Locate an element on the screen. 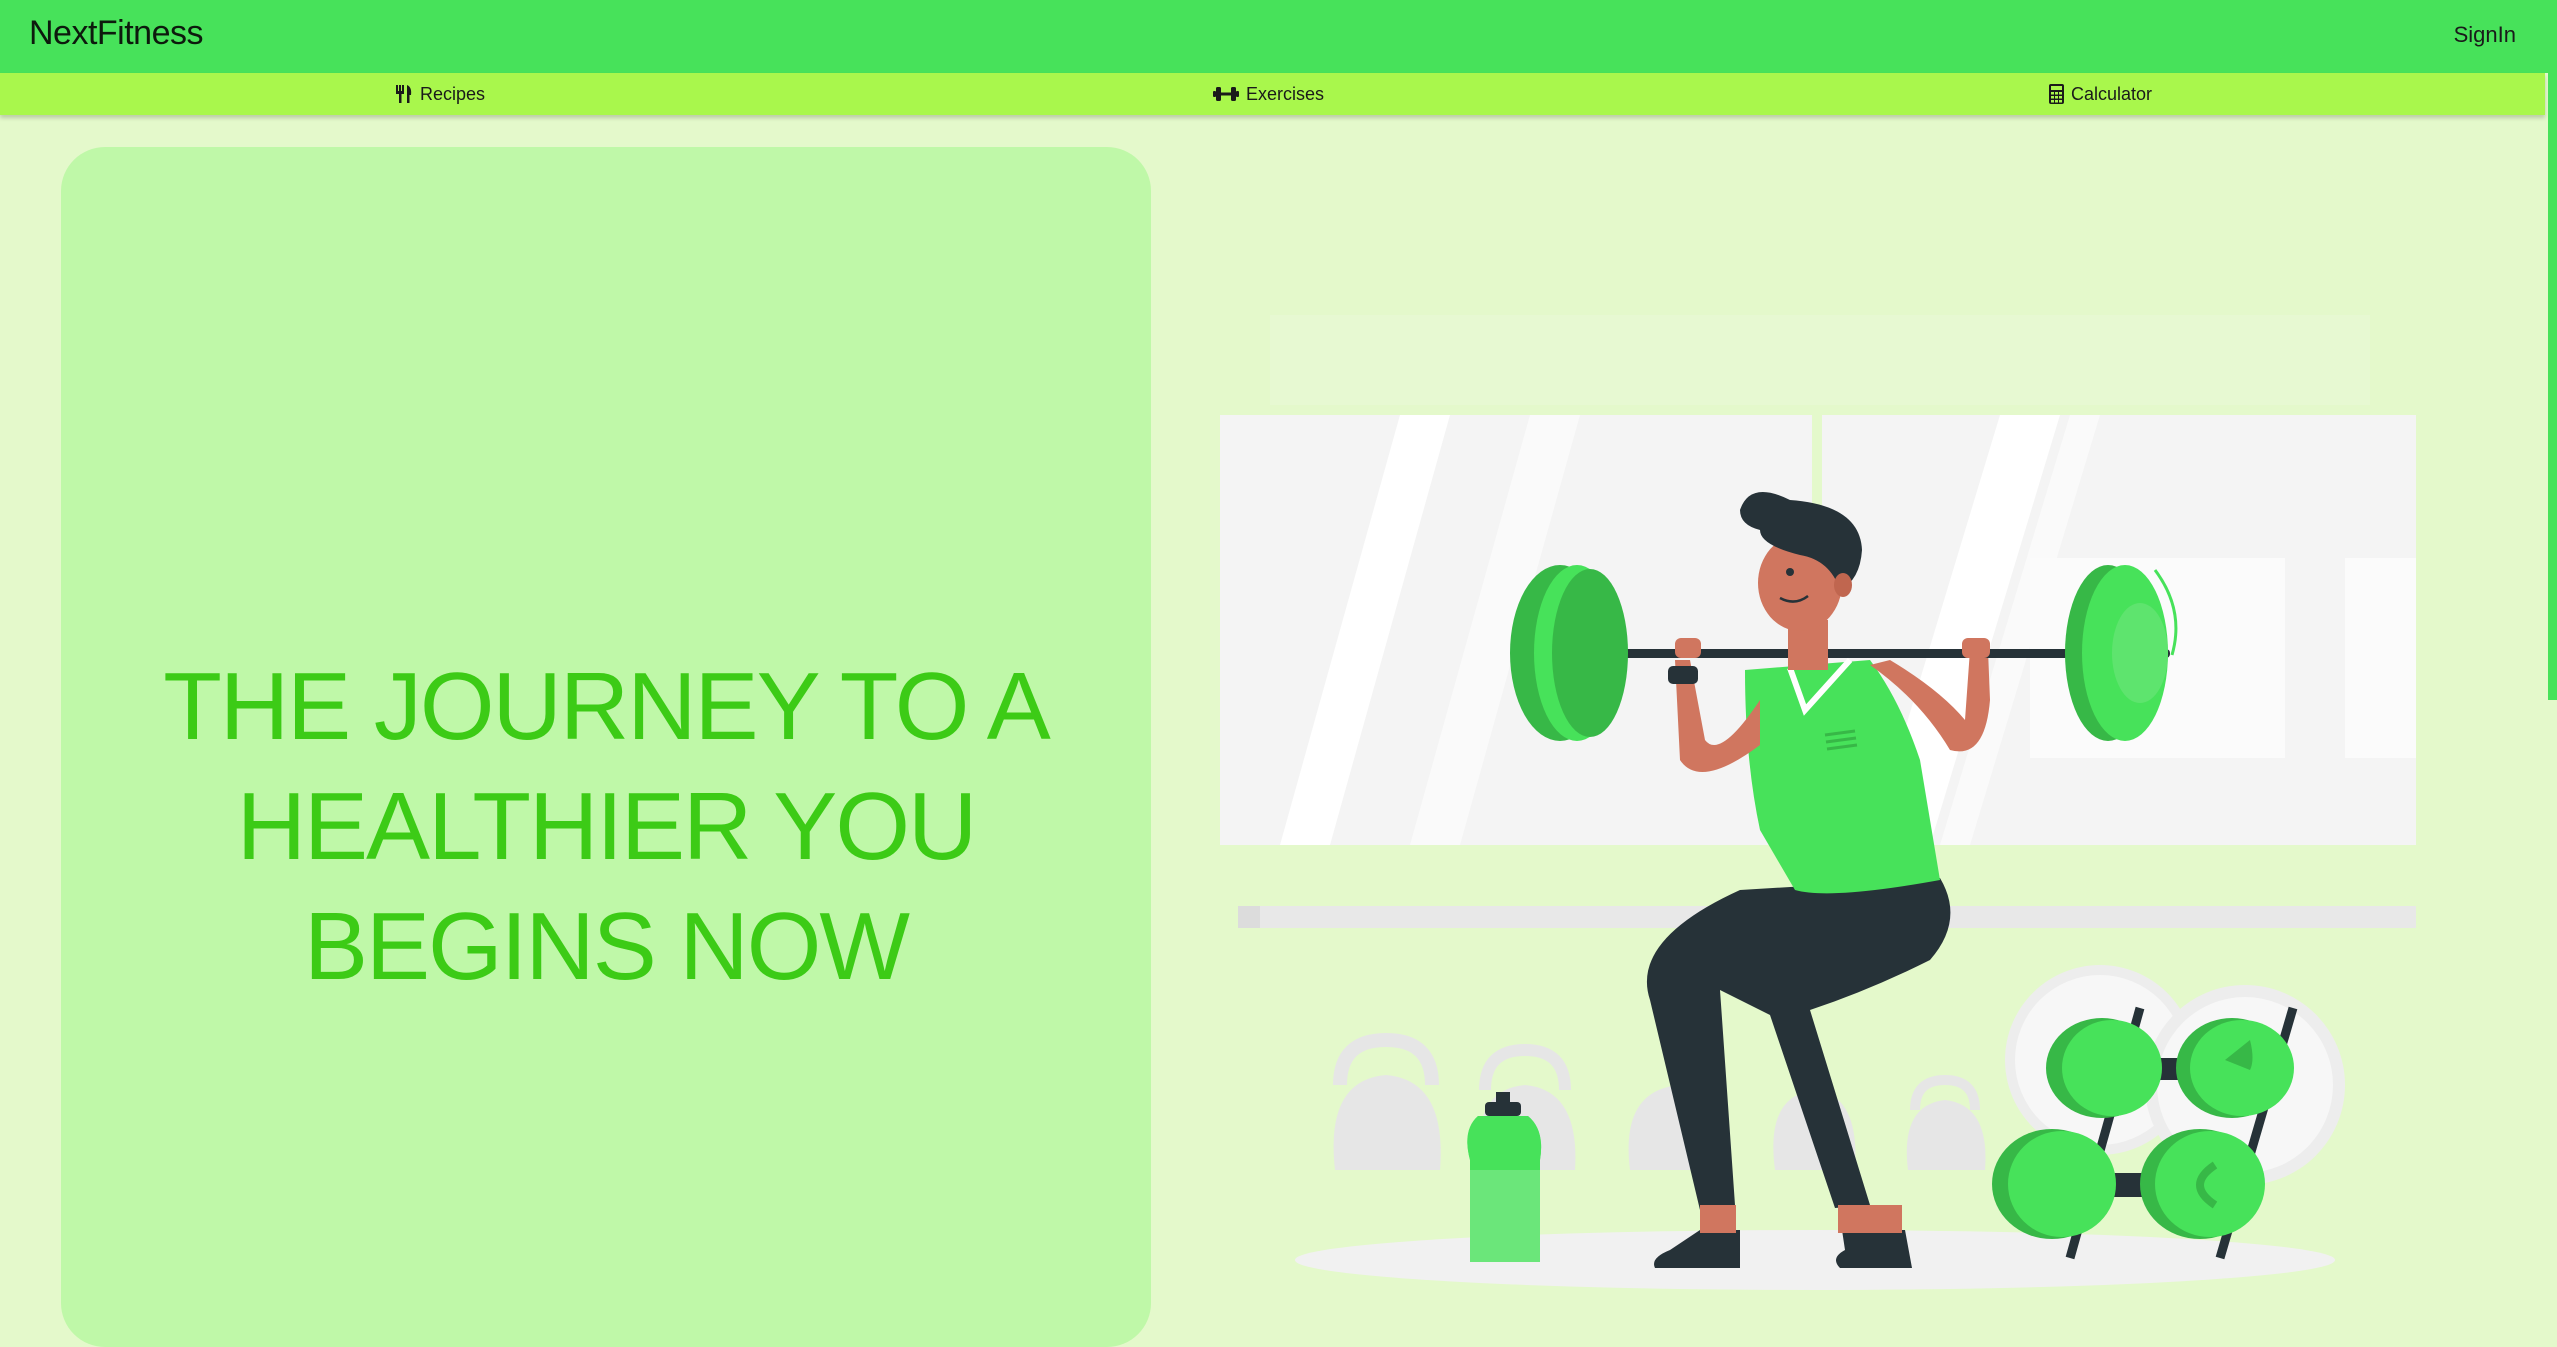 The height and width of the screenshot is (1347, 2557). headline-line: BEGINS NOW is located at coordinates (606, 946).